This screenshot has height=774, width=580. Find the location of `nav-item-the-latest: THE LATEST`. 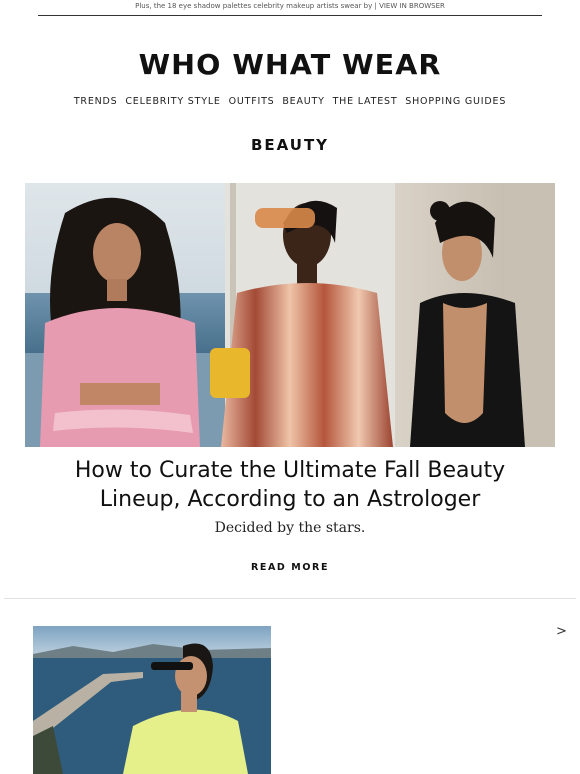

nav-item-the-latest: THE LATEST is located at coordinates (365, 101).